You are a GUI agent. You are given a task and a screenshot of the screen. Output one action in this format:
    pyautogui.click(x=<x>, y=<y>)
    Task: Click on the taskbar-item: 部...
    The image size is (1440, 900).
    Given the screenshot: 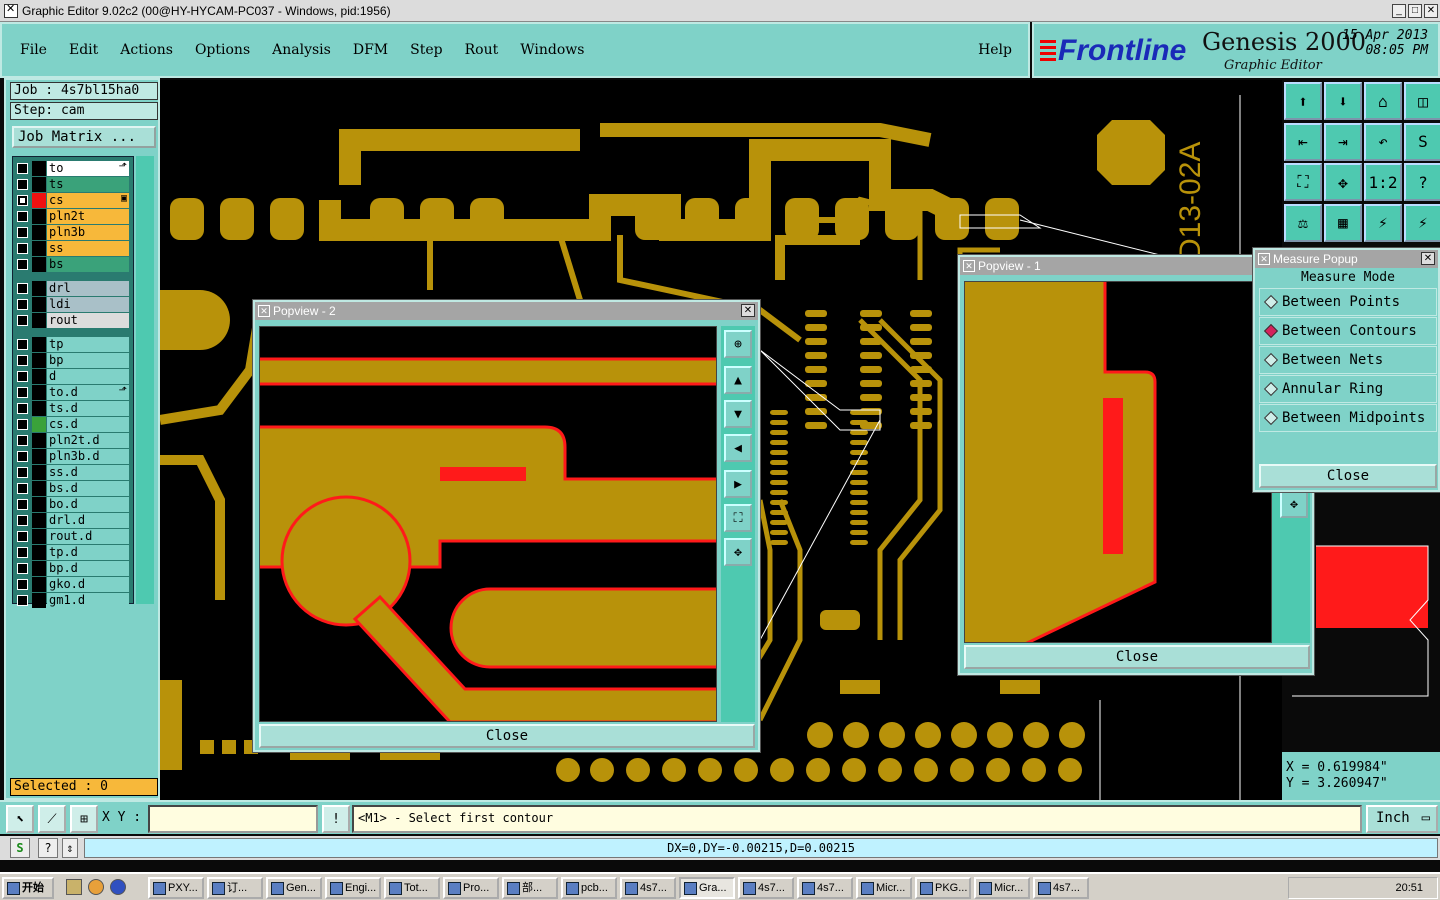 What is the action you would take?
    pyautogui.click(x=530, y=888)
    